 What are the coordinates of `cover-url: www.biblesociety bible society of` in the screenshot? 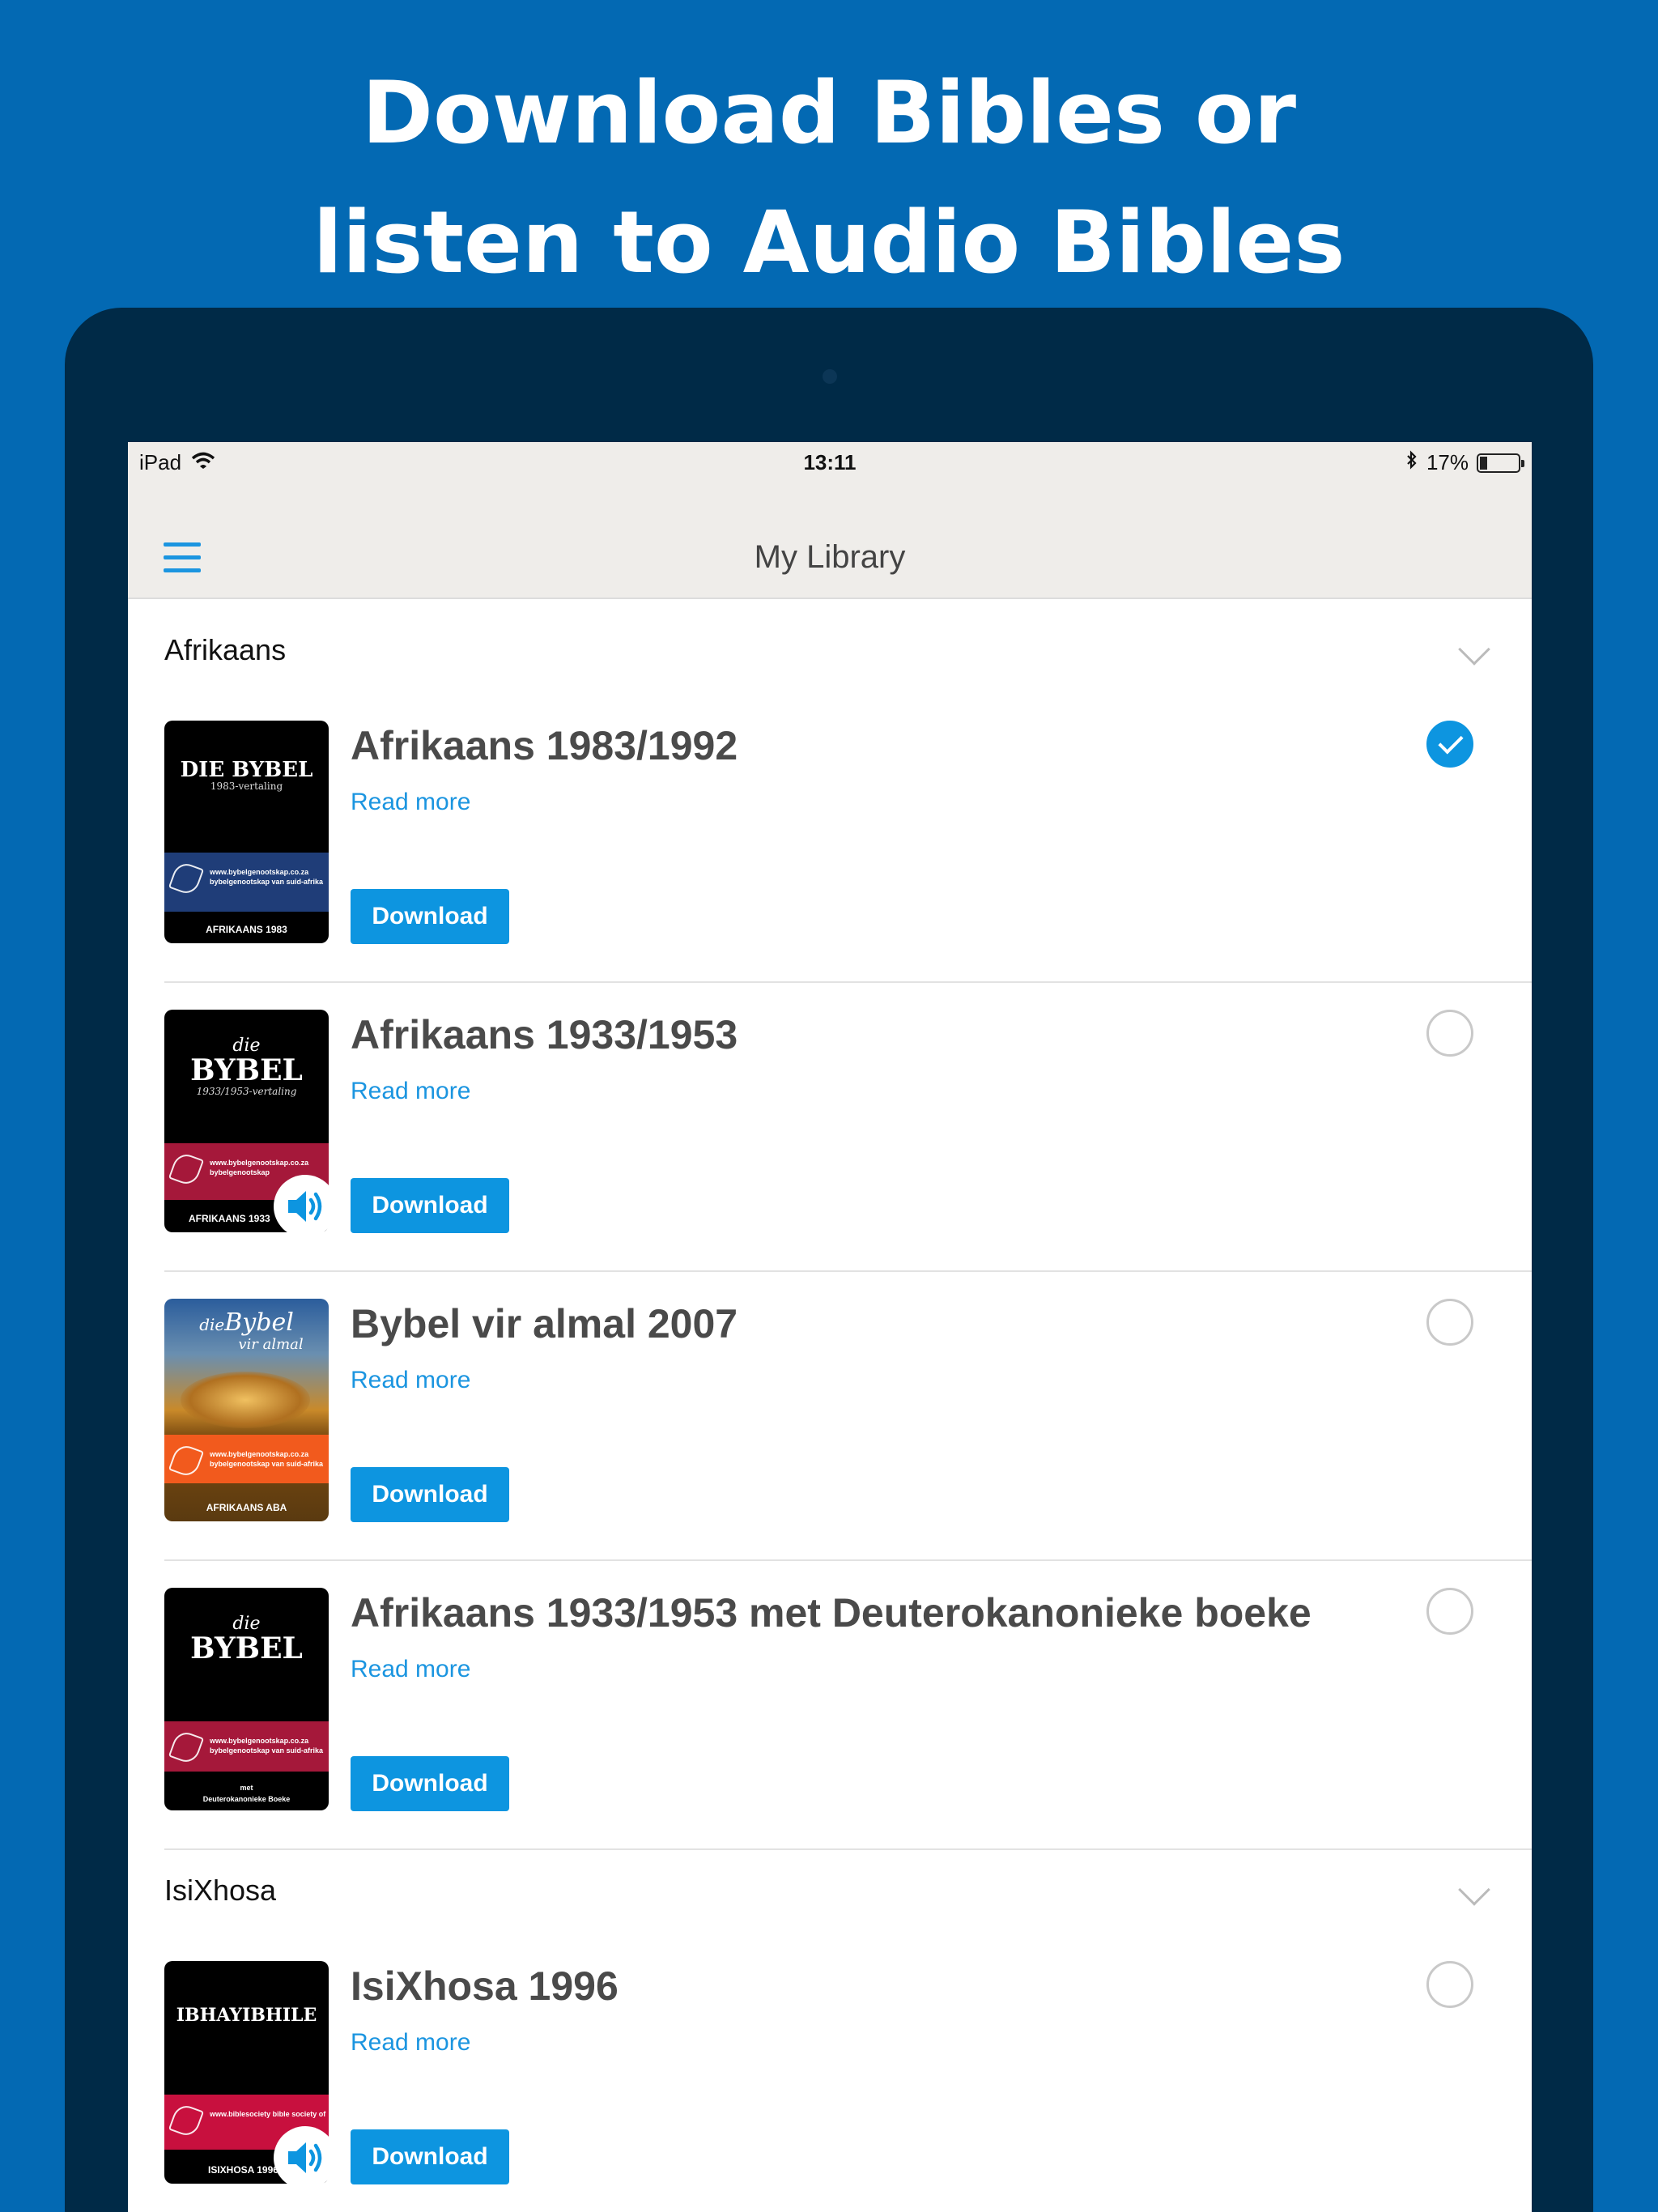 It's located at (268, 2114).